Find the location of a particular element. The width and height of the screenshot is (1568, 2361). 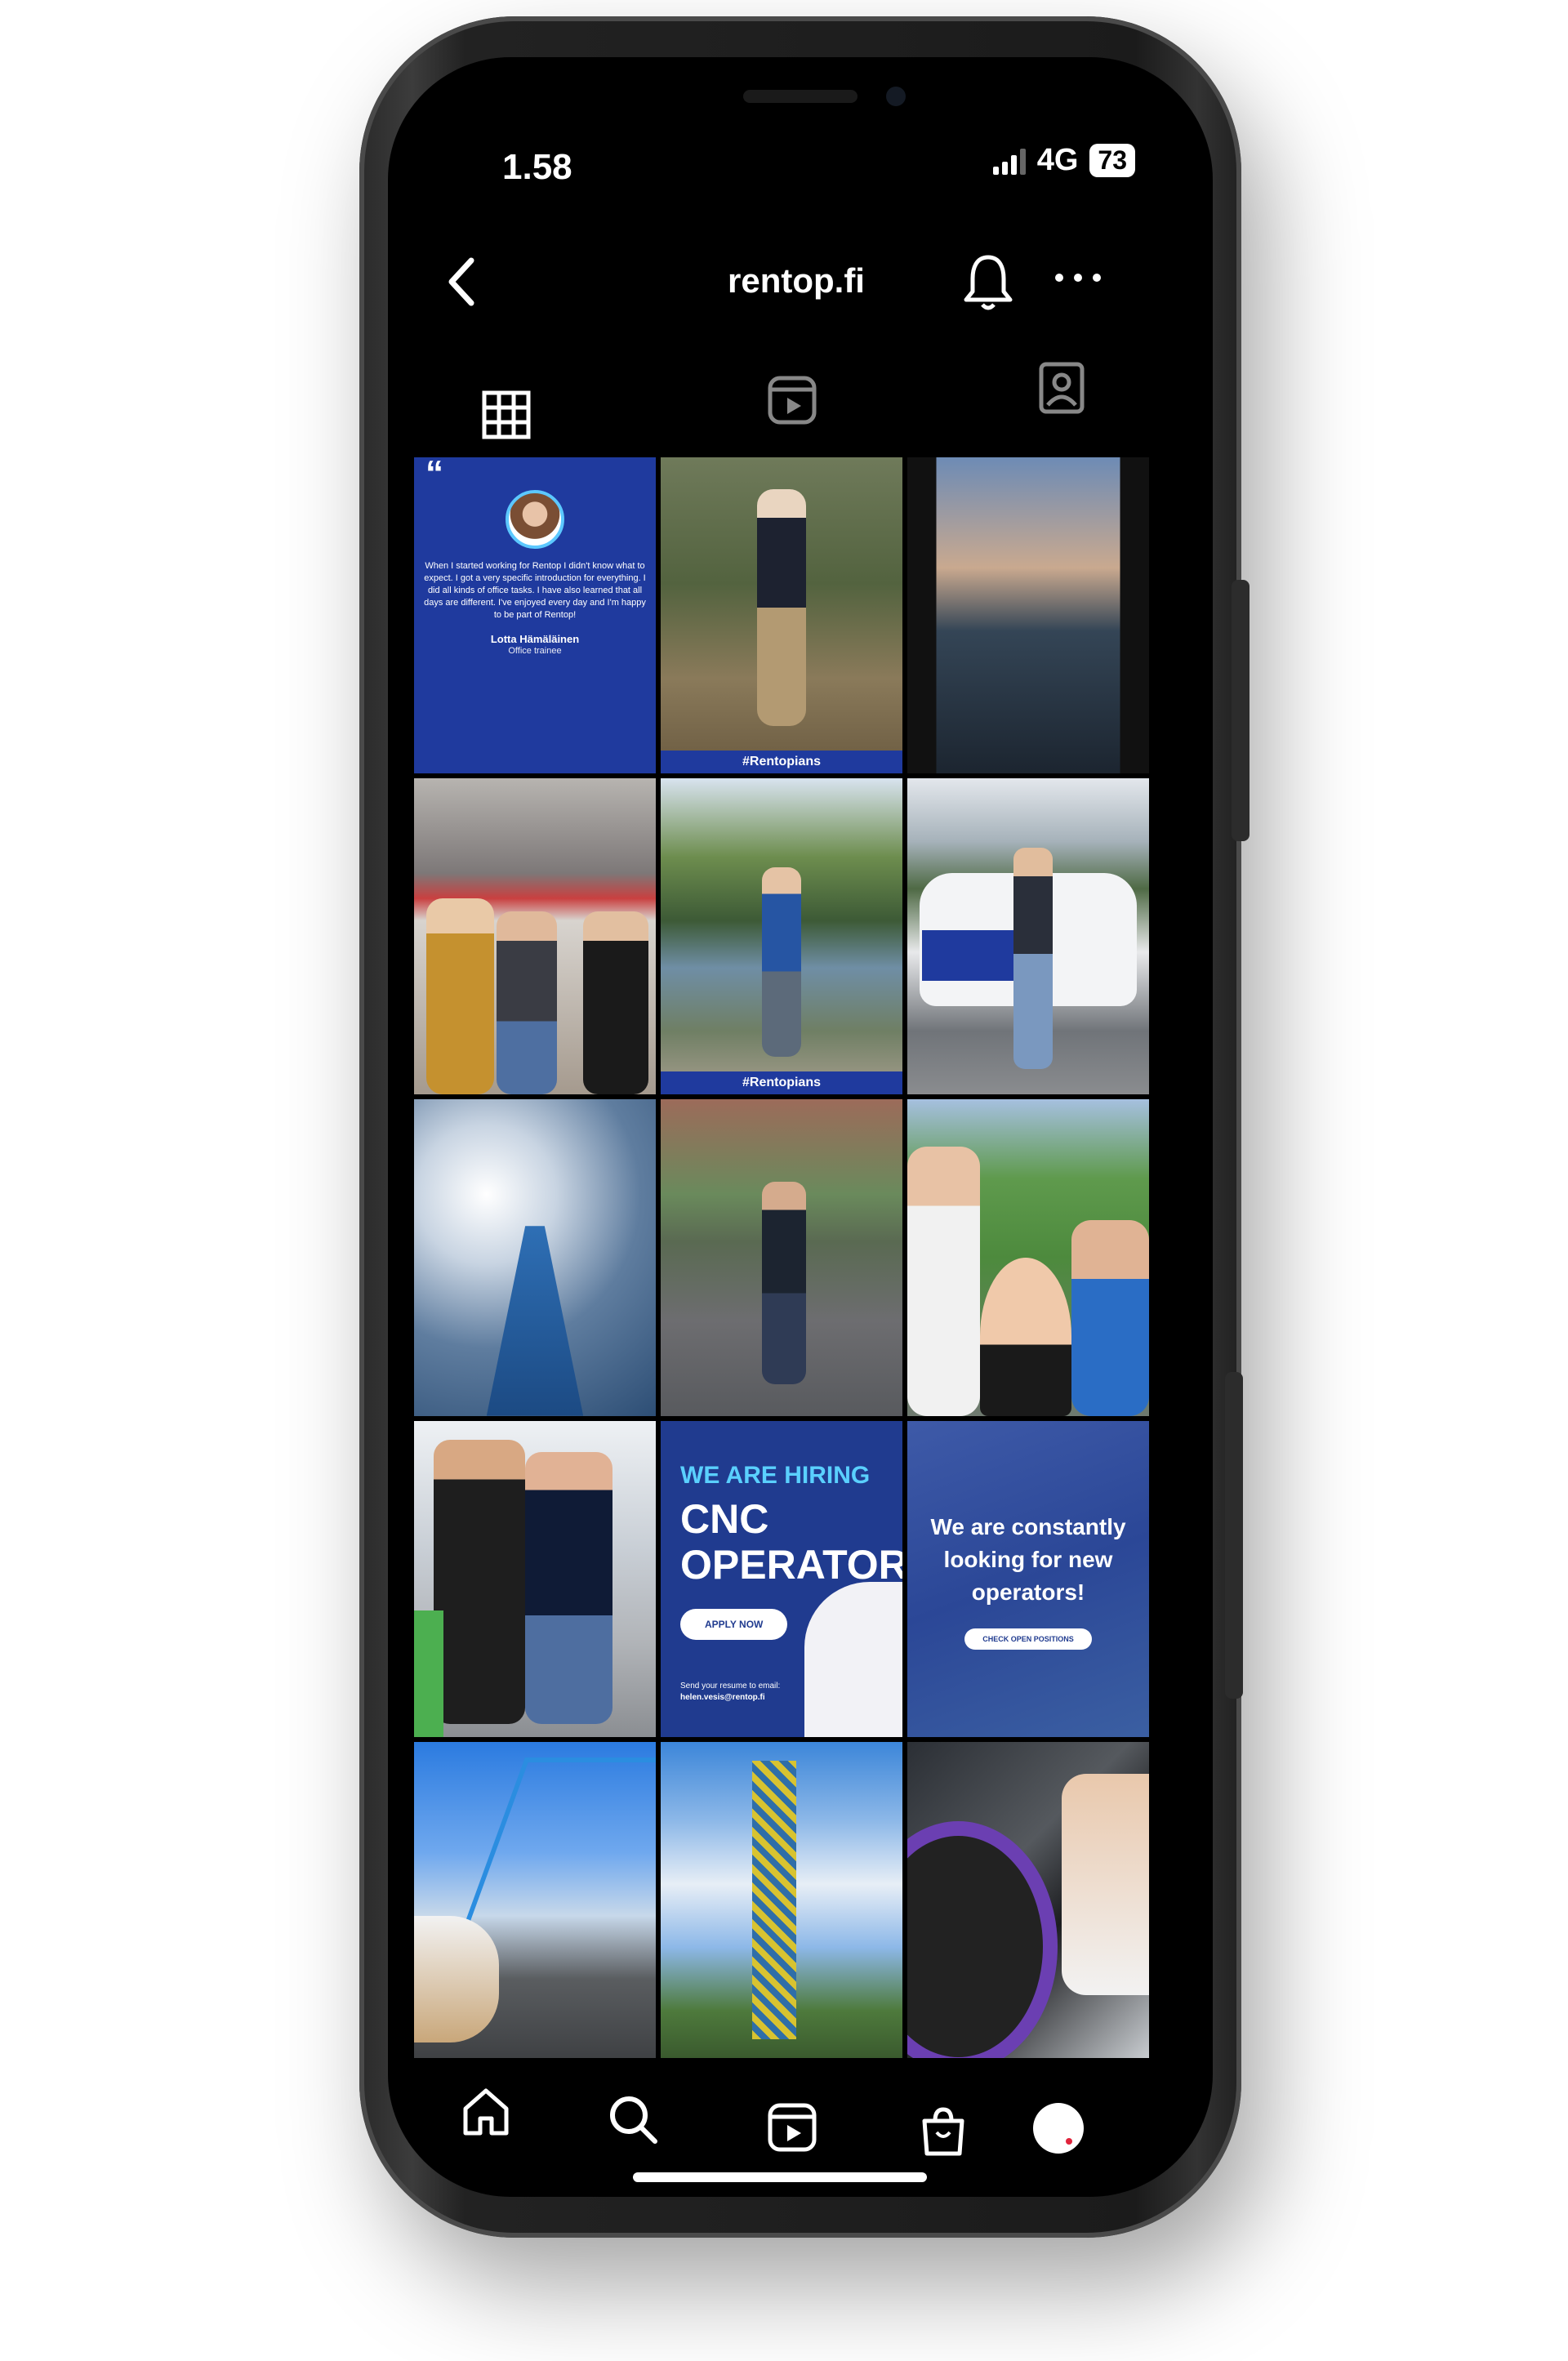

hiring-title-line1: CNC is located at coordinates (724, 1518).